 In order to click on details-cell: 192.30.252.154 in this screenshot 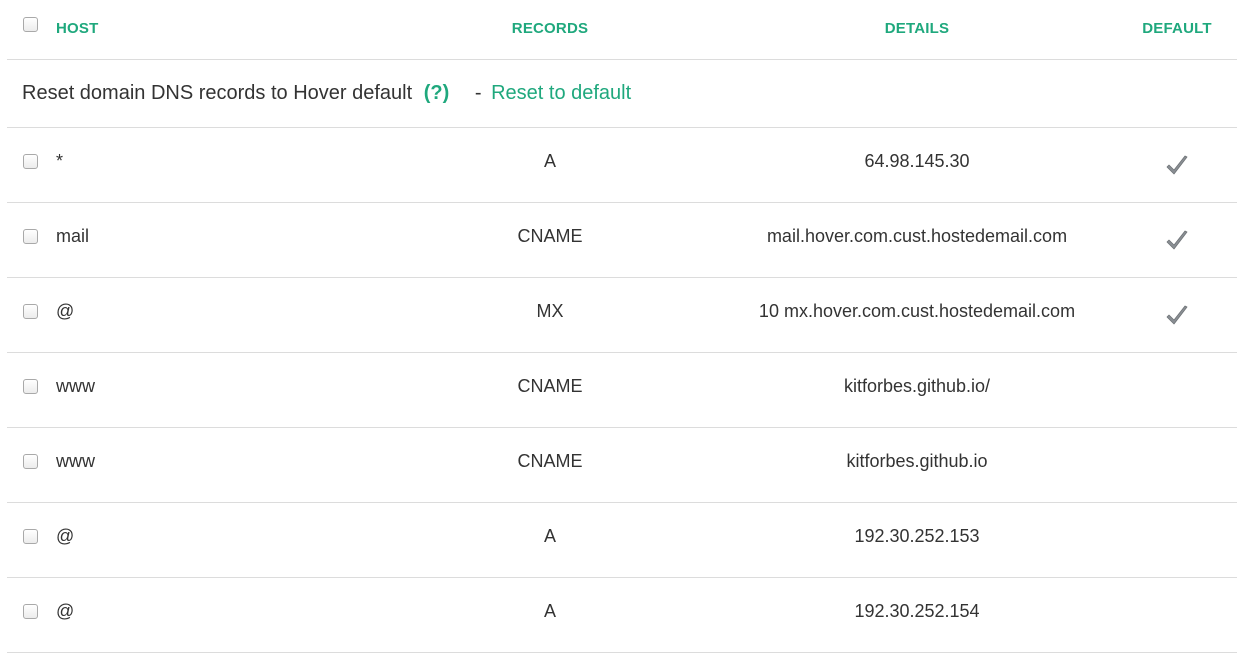, I will do `click(917, 611)`.